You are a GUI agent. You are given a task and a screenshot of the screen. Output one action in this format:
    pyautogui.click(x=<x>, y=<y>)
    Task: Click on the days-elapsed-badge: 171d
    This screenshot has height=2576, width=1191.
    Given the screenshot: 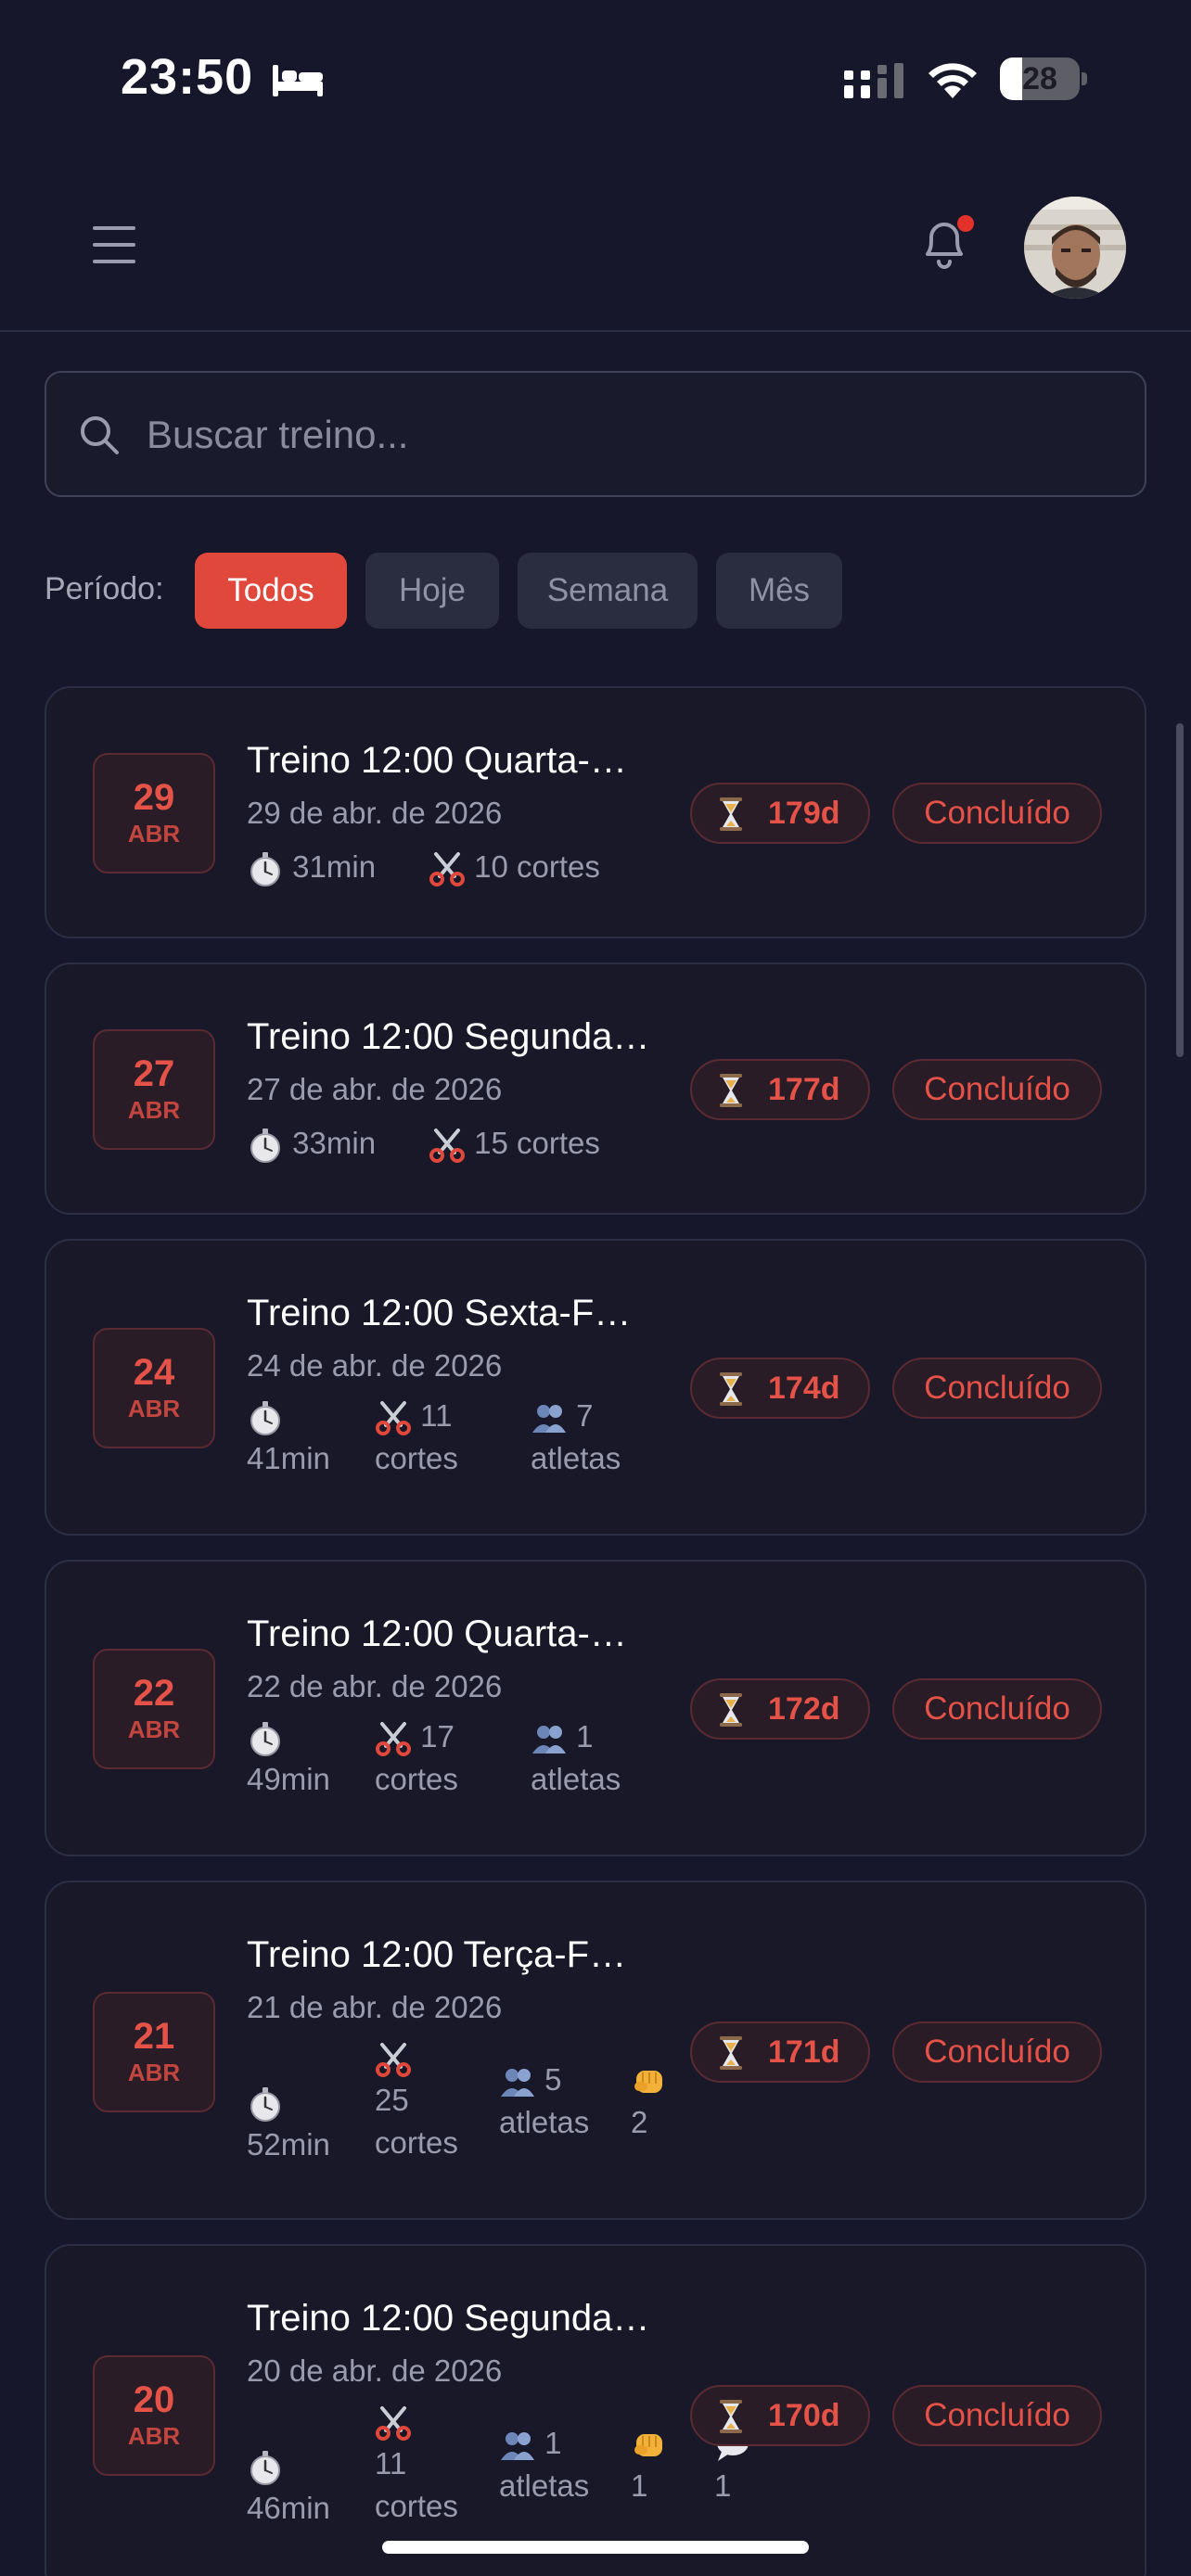 What is the action you would take?
    pyautogui.click(x=780, y=2052)
    